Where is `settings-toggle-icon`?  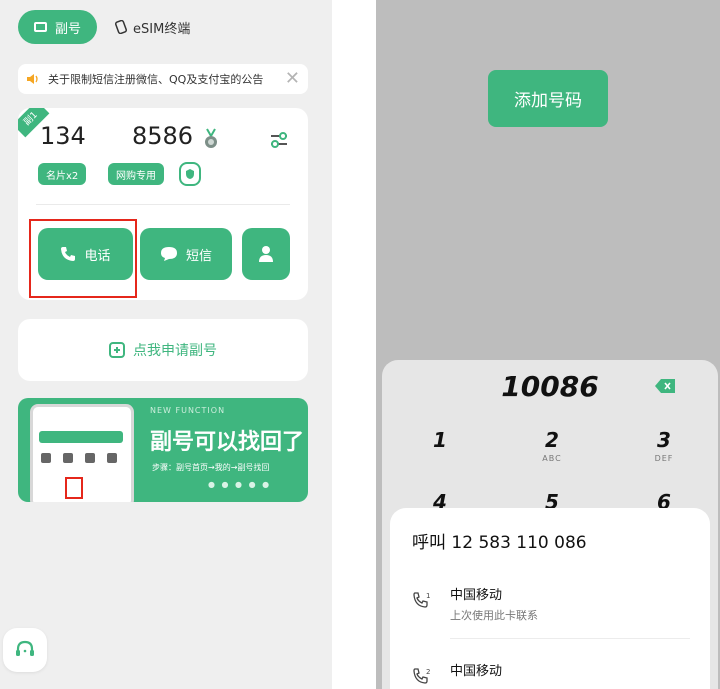 settings-toggle-icon is located at coordinates (279, 140).